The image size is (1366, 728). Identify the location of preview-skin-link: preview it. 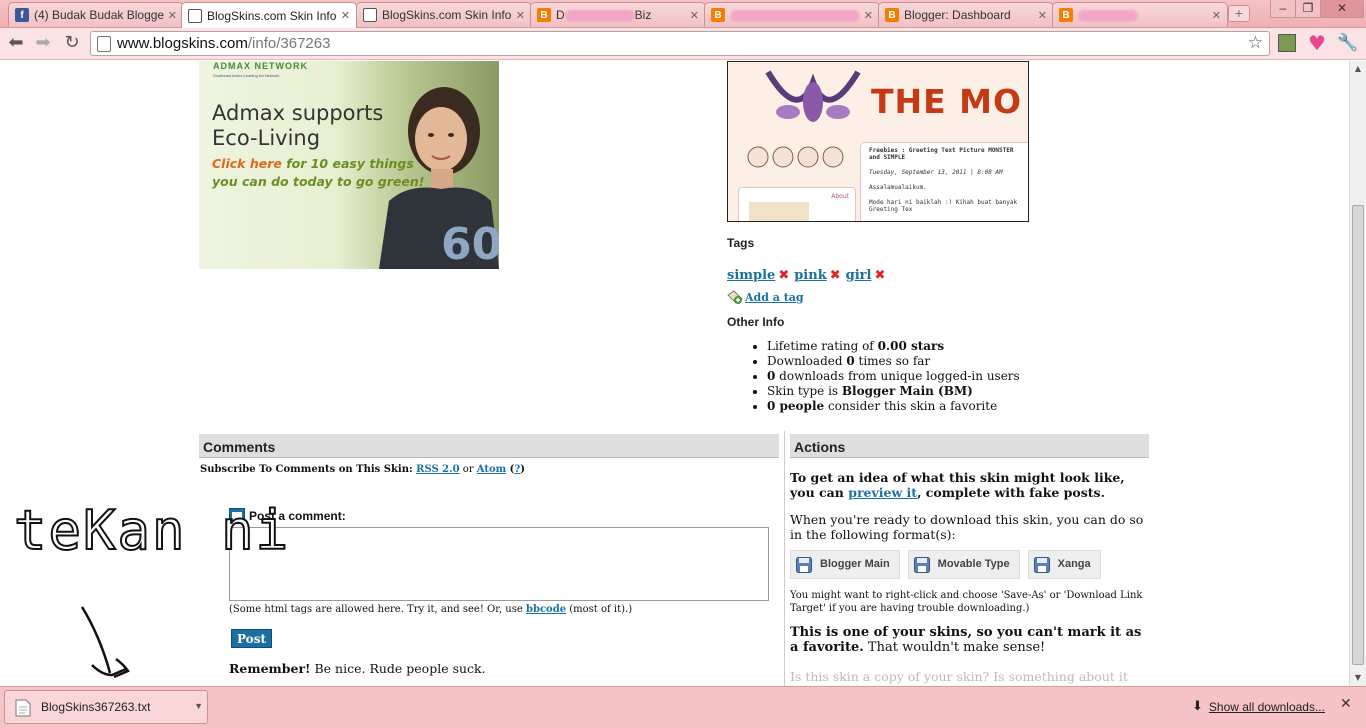
(882, 492).